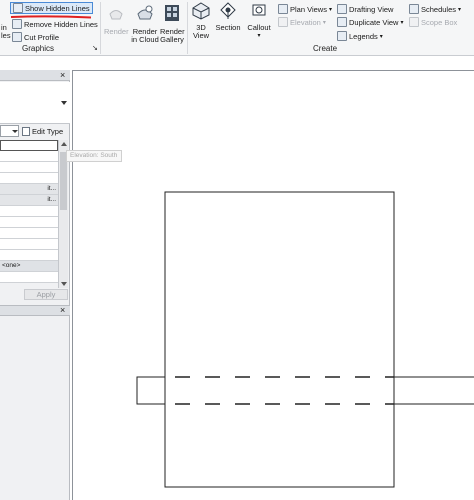 This screenshot has height=500, width=474. I want to click on view-tooltip: Elevation: South, so click(94, 156).